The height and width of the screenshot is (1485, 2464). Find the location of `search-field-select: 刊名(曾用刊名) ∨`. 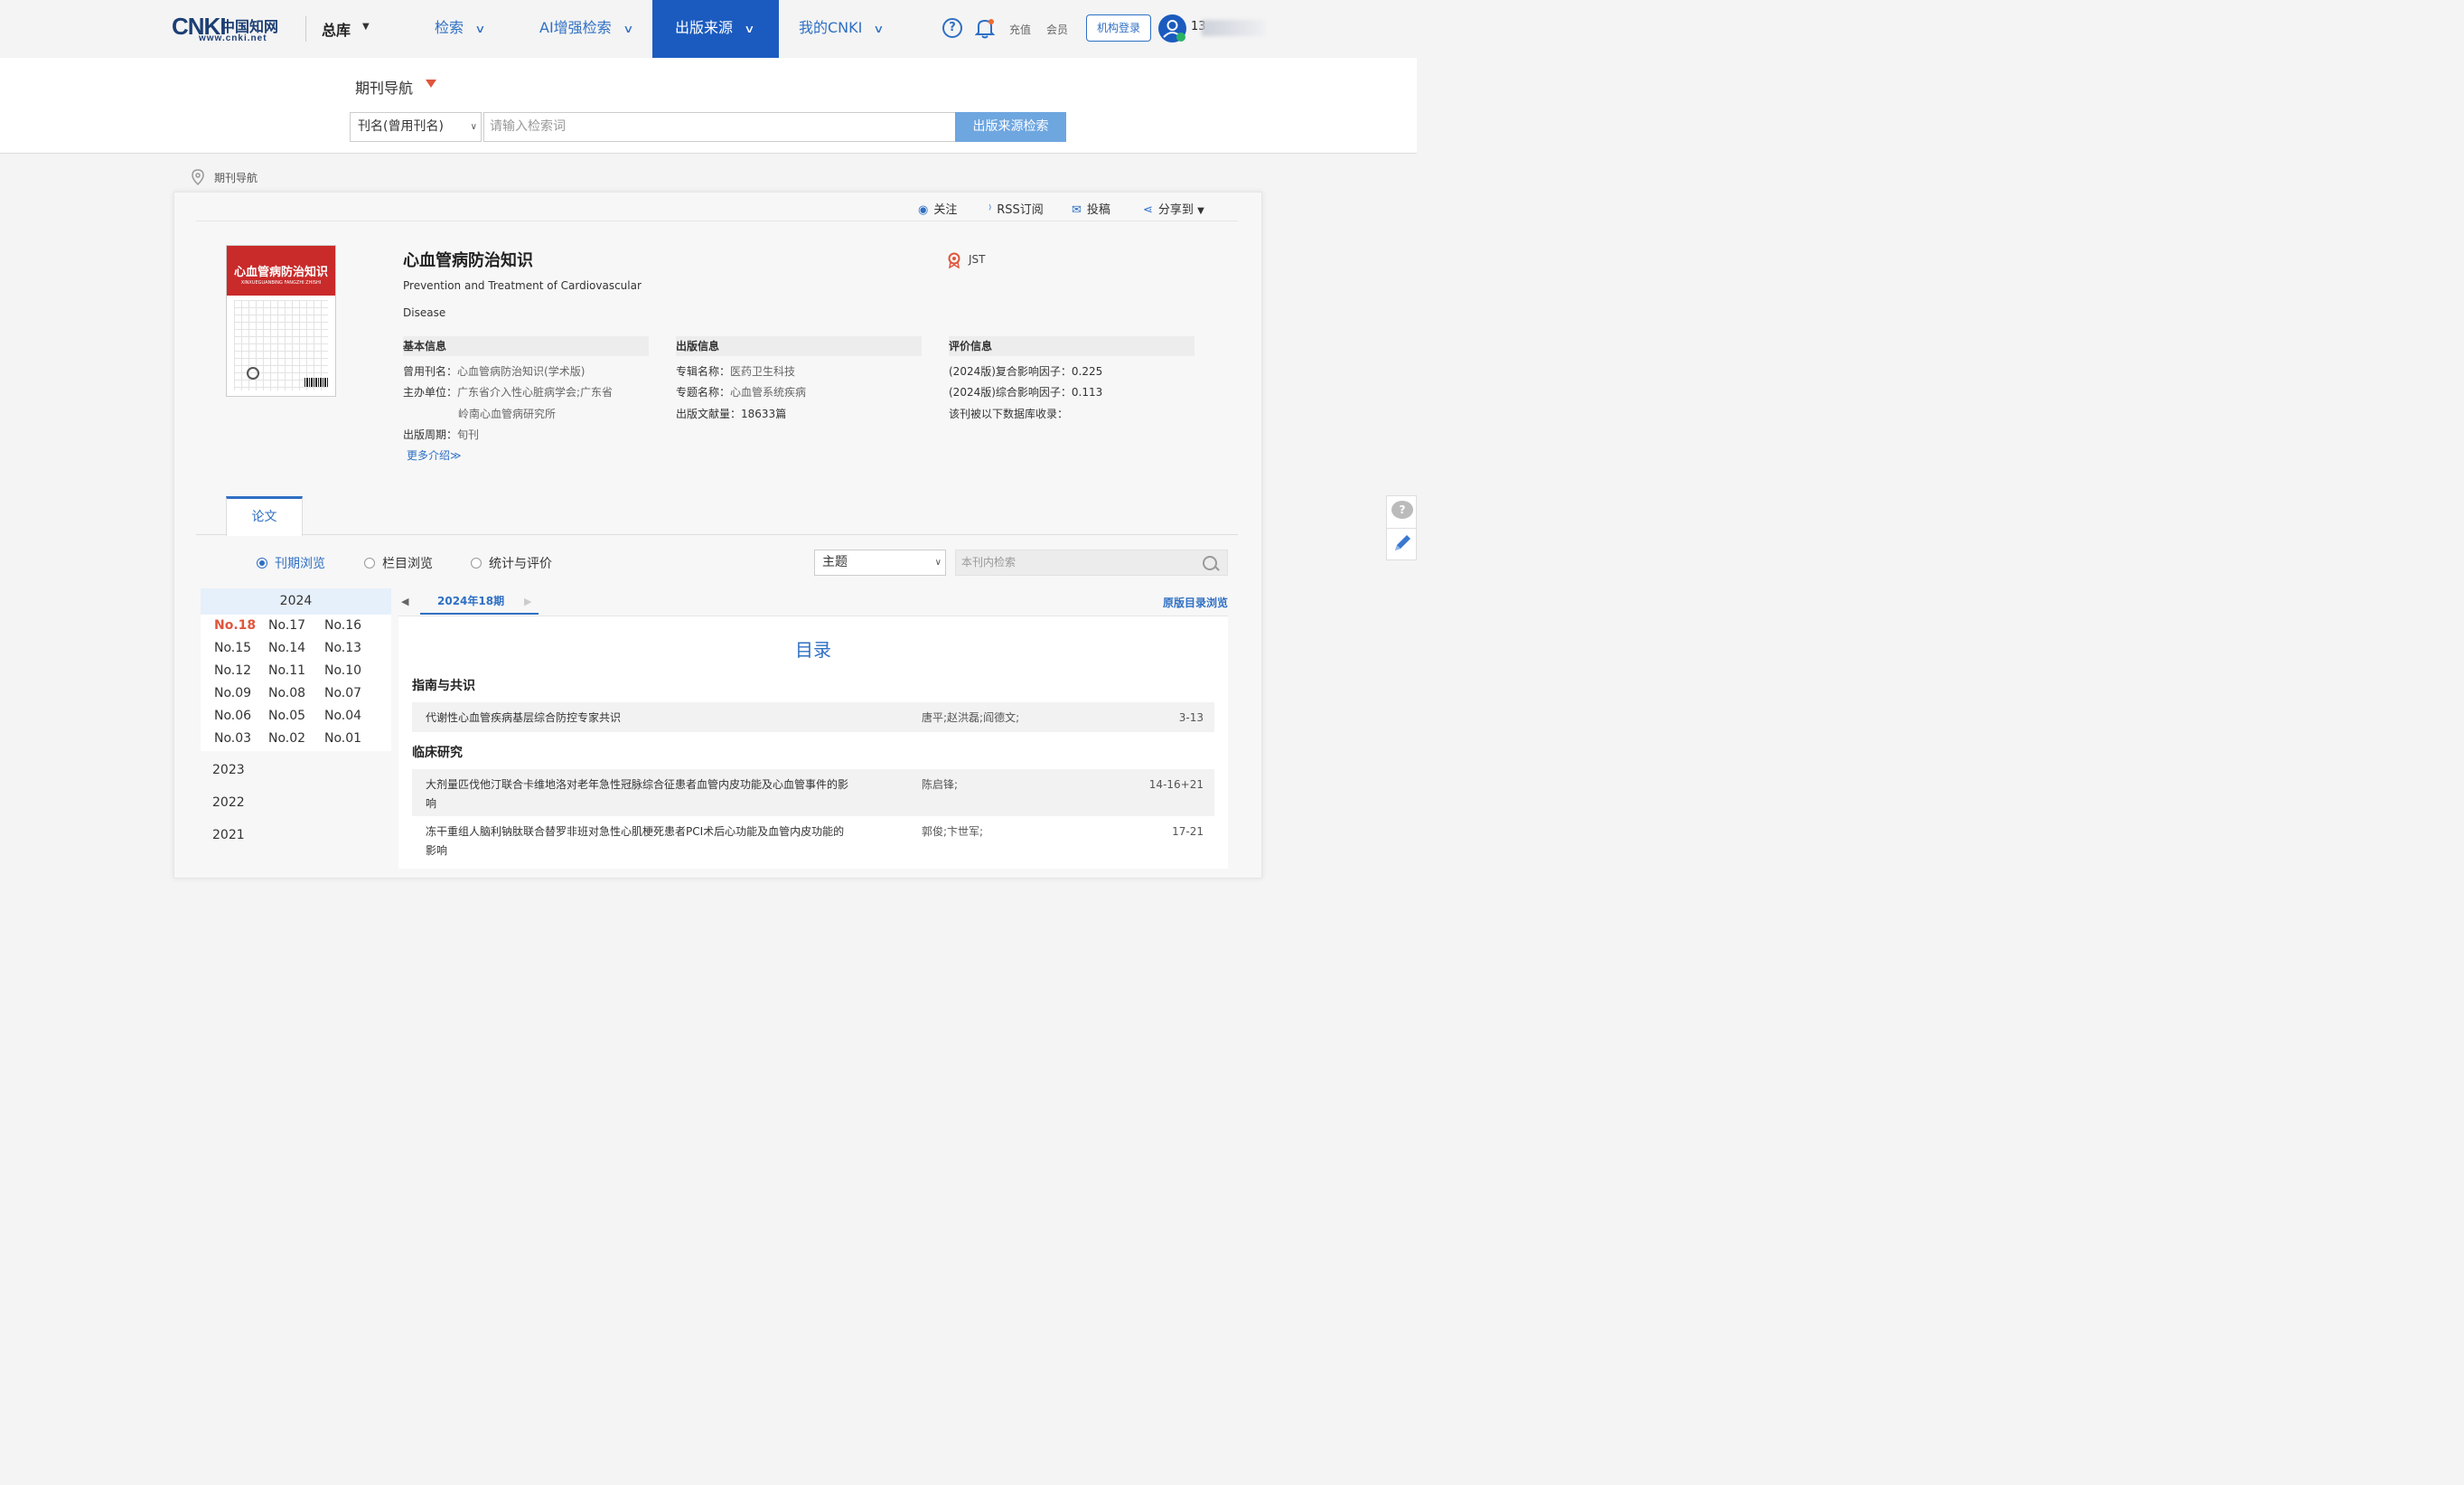

search-field-select: 刊名(曾用刊名) ∨ is located at coordinates (416, 127).